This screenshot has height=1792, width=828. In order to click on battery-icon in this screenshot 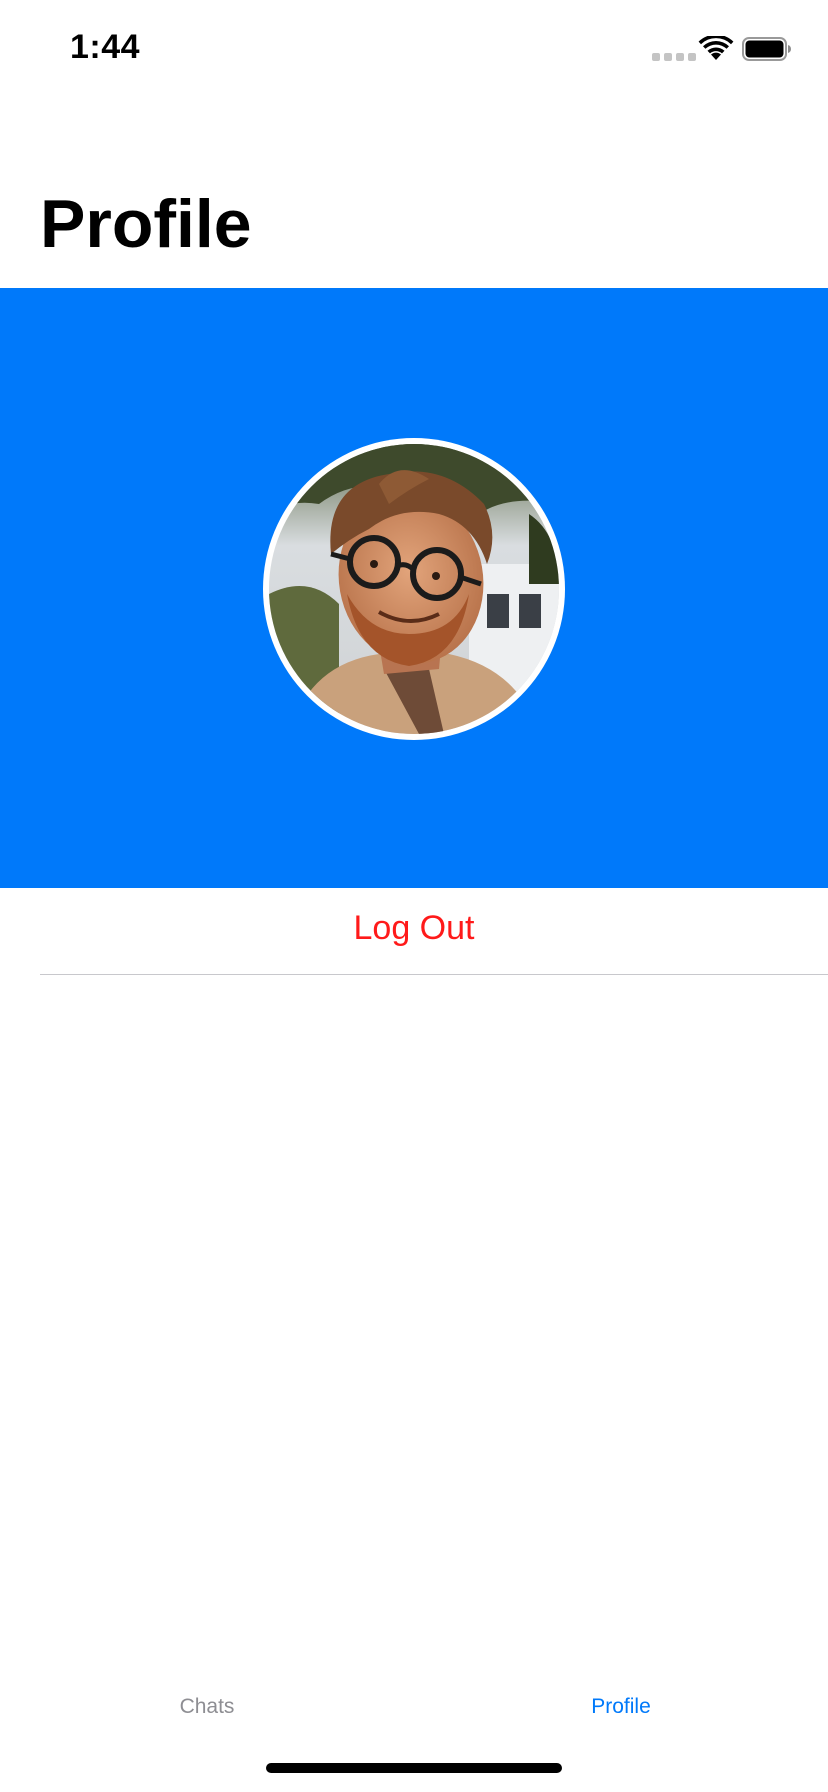, I will do `click(766, 49)`.